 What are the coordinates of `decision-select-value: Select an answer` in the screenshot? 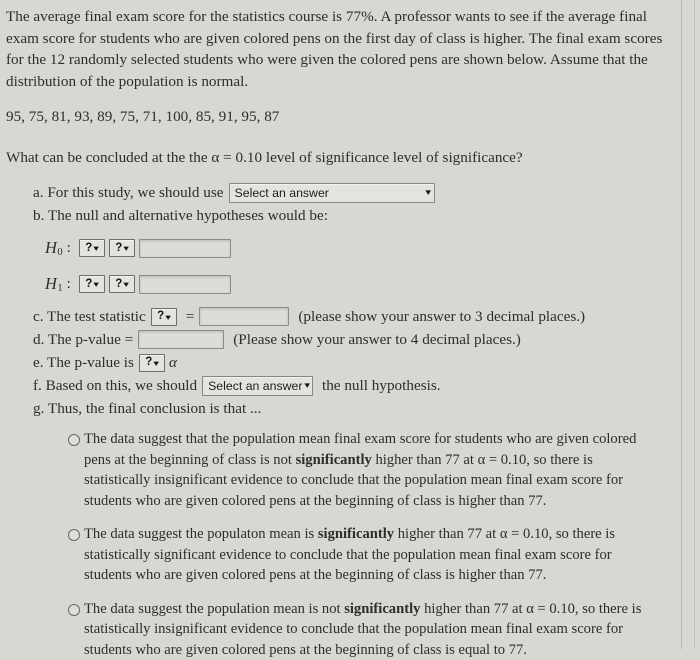 It's located at (255, 386).